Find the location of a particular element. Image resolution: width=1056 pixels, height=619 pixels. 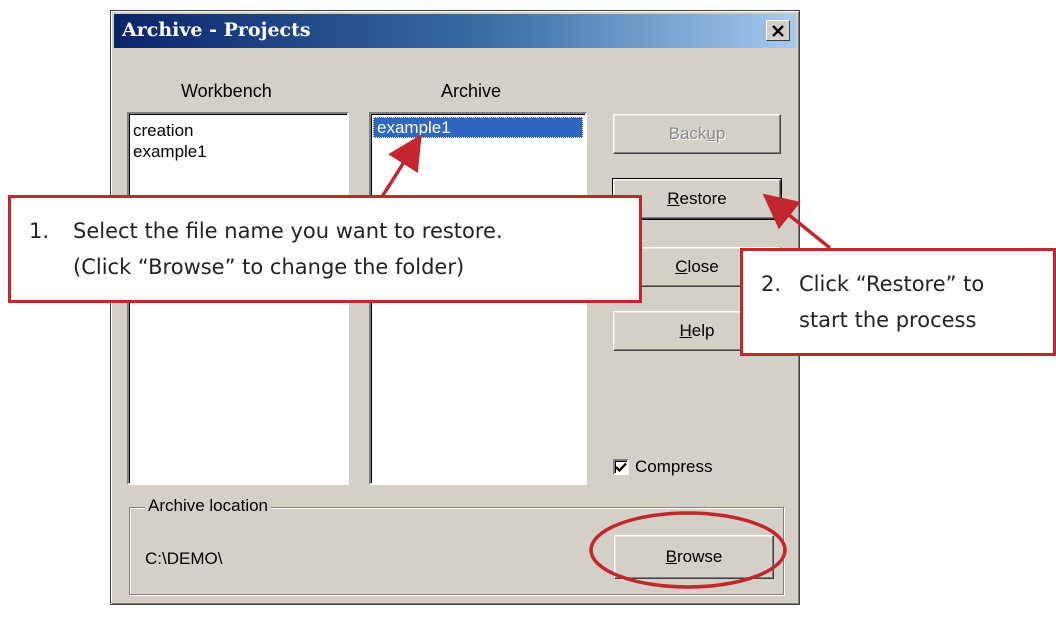

callout-one-arrow is located at coordinates (400, 167).